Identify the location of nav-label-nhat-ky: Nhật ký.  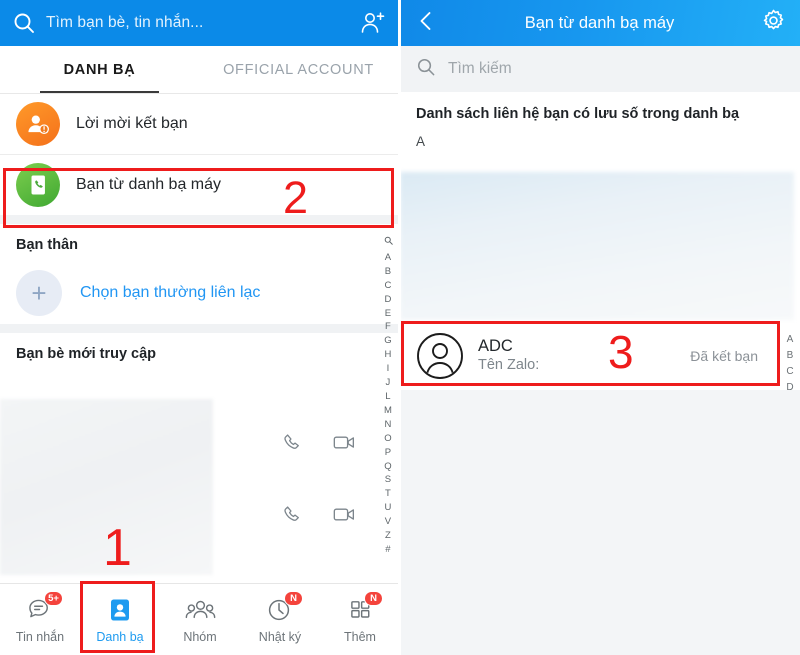
(280, 636).